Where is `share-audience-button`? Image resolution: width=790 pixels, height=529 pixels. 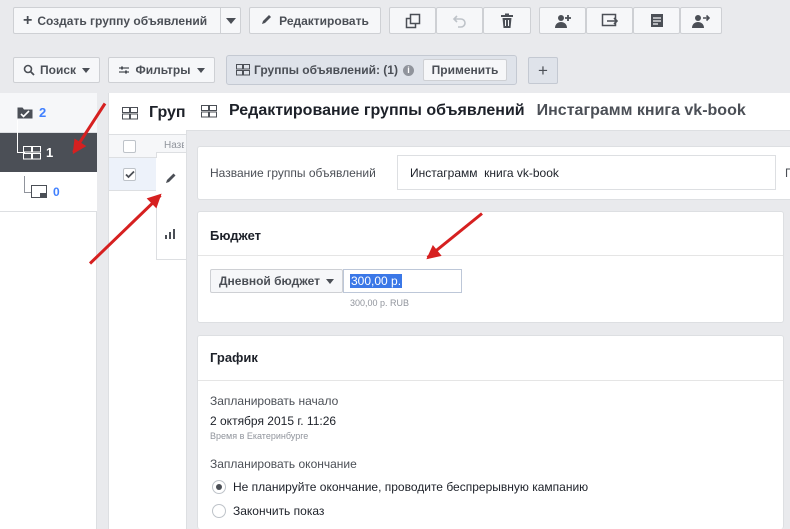
share-audience-button is located at coordinates (701, 20).